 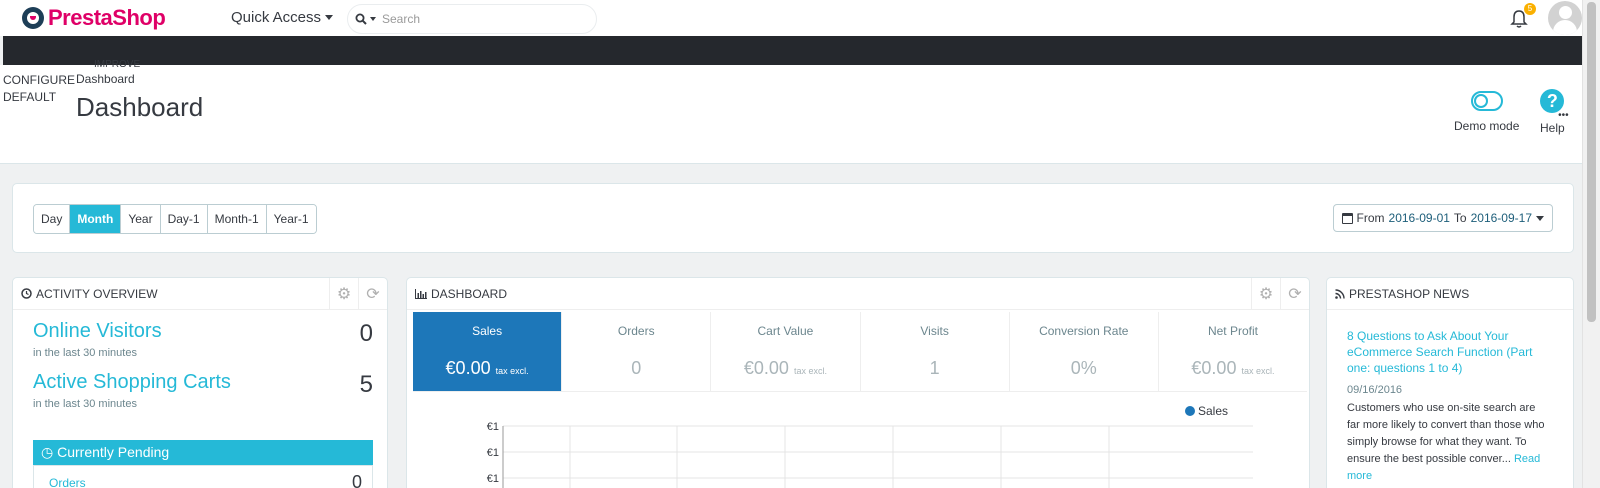 What do you see at coordinates (421, 293) in the screenshot?
I see `bar-chart-icon` at bounding box center [421, 293].